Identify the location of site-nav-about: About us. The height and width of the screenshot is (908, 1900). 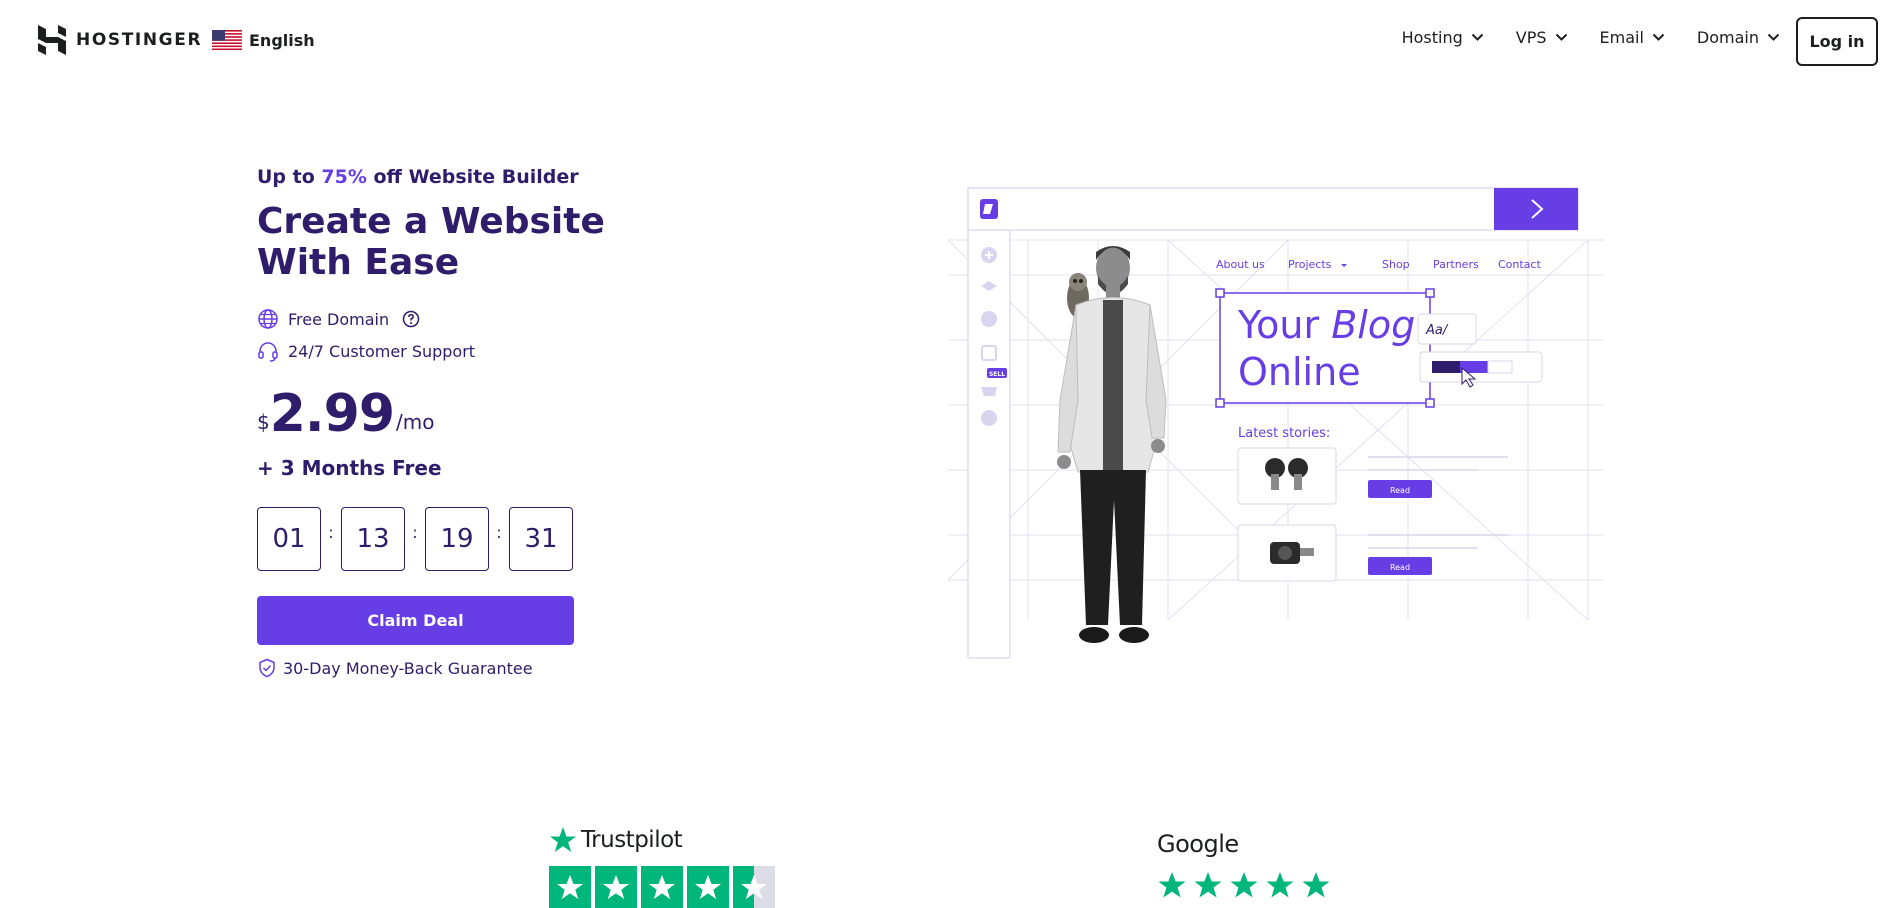
(1240, 264).